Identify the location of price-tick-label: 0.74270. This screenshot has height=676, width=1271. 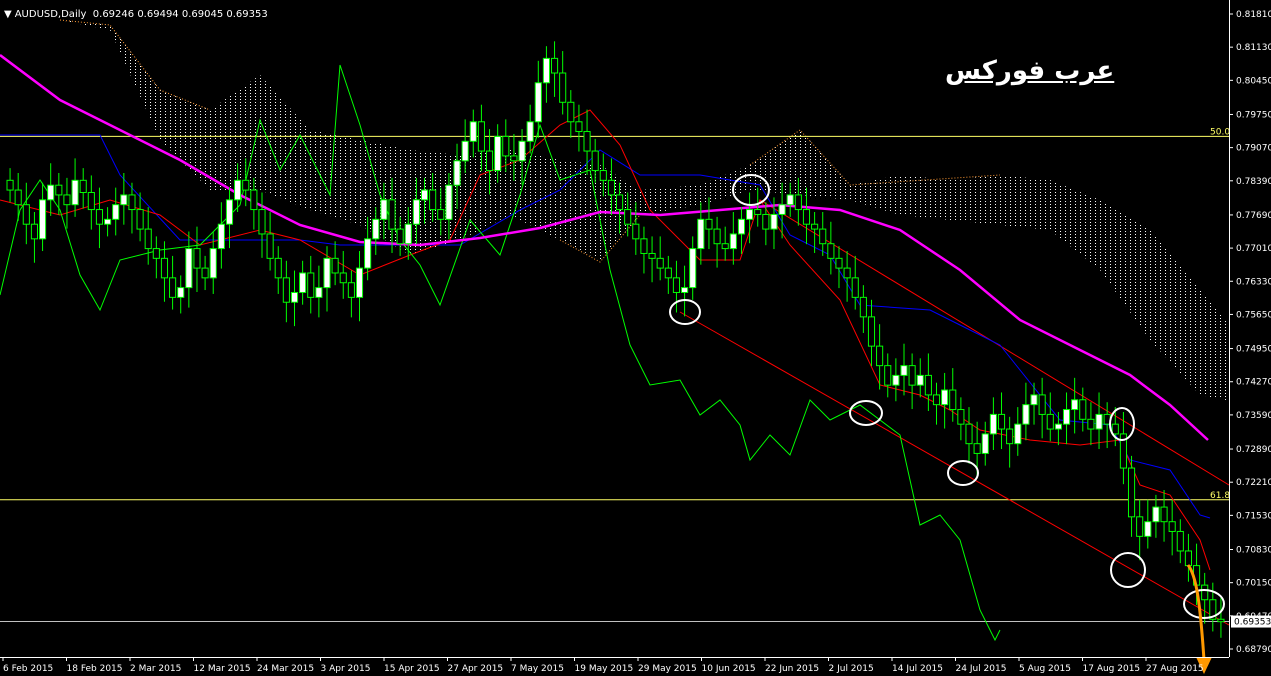
(1253, 383).